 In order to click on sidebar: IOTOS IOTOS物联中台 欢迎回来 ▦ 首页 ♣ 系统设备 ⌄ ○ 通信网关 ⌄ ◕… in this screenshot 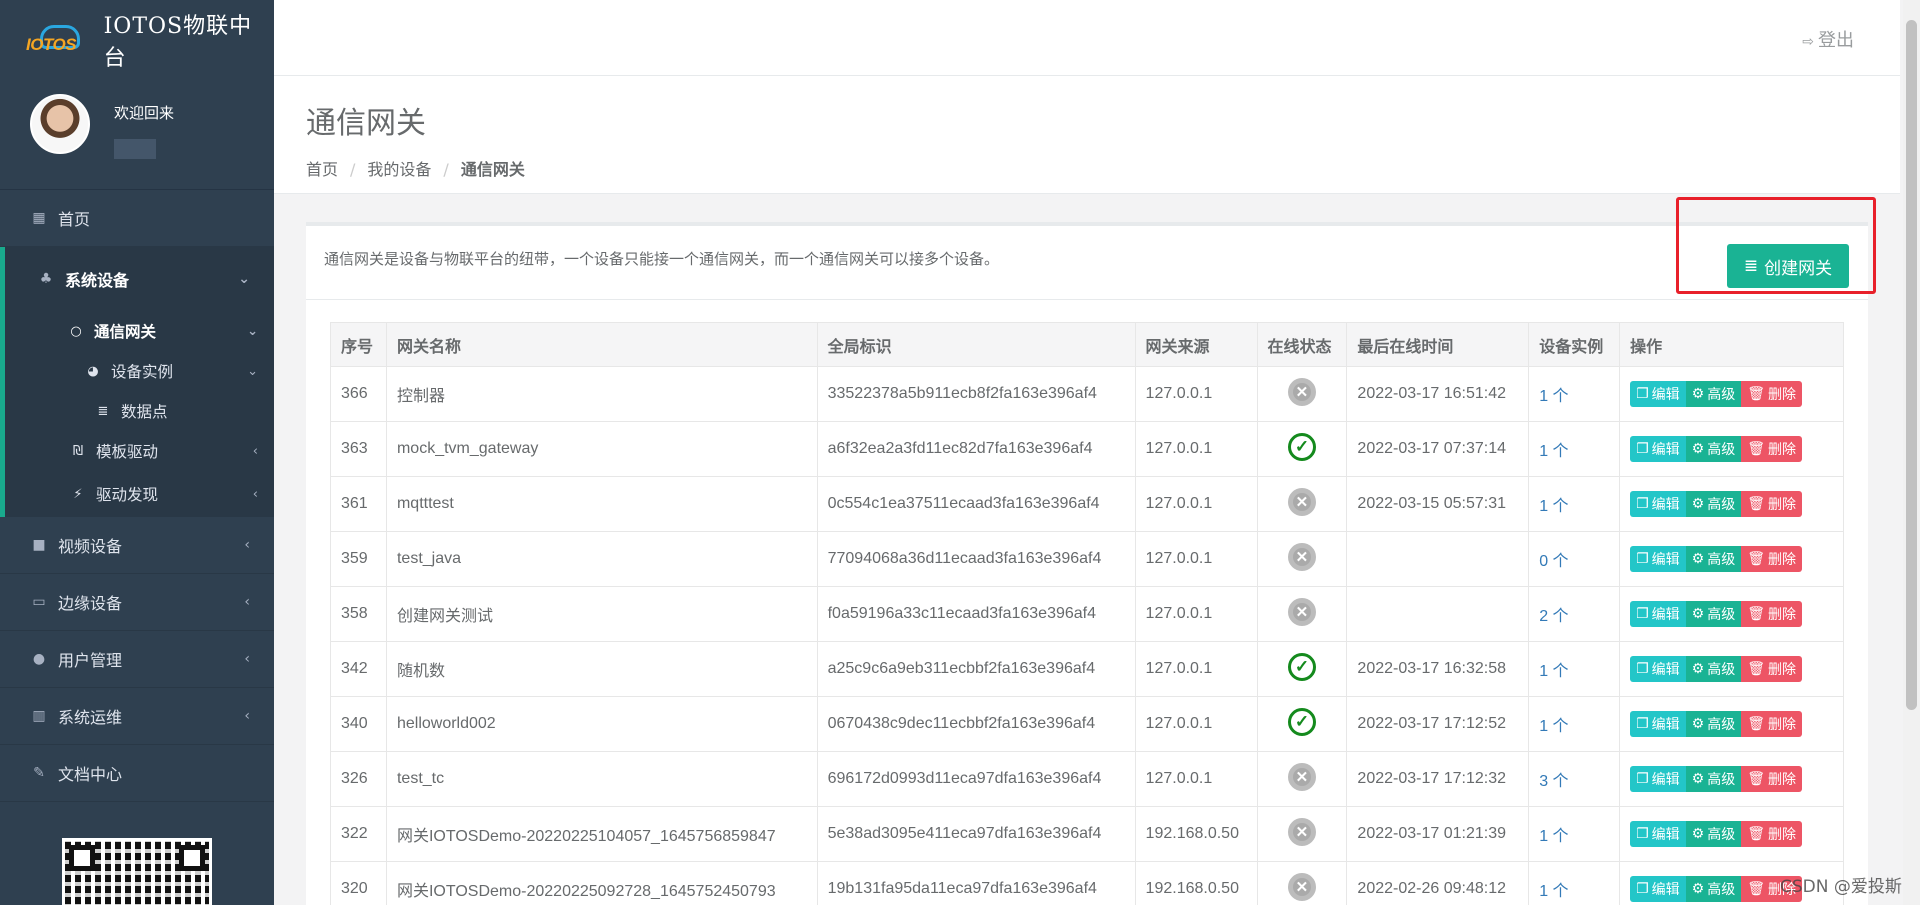, I will do `click(137, 452)`.